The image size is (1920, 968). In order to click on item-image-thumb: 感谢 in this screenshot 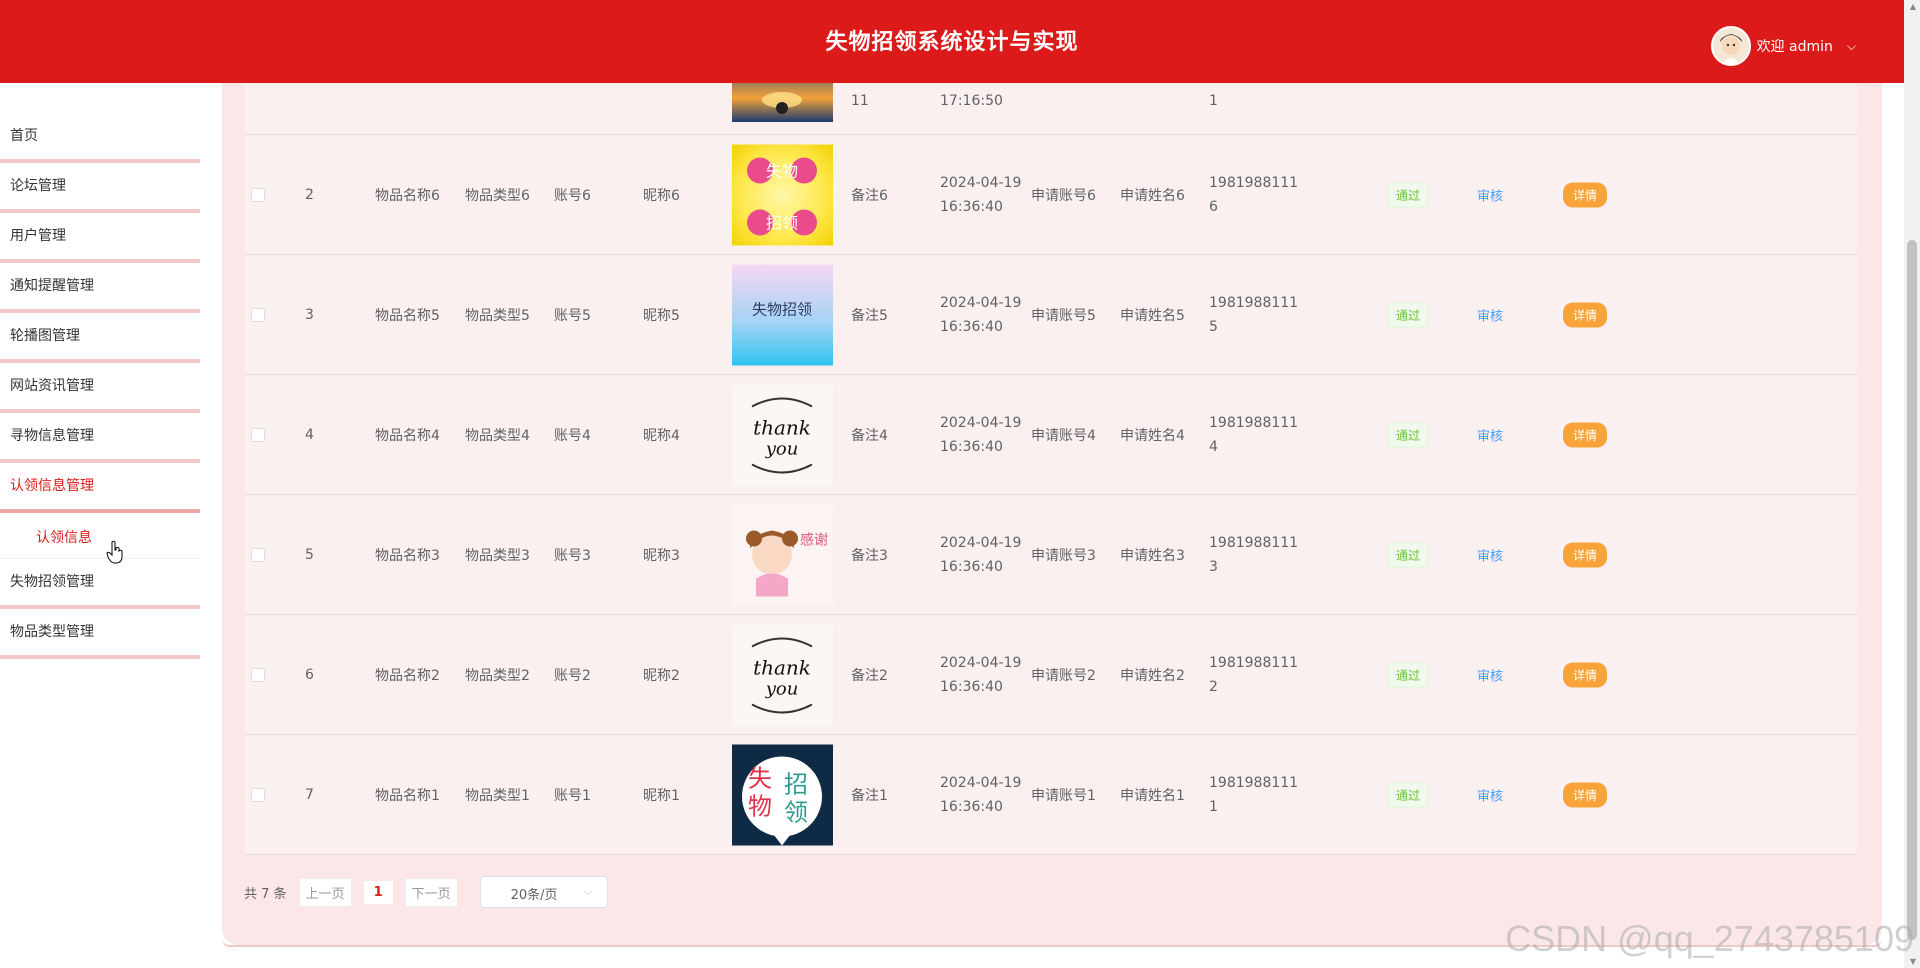, I will do `click(782, 554)`.